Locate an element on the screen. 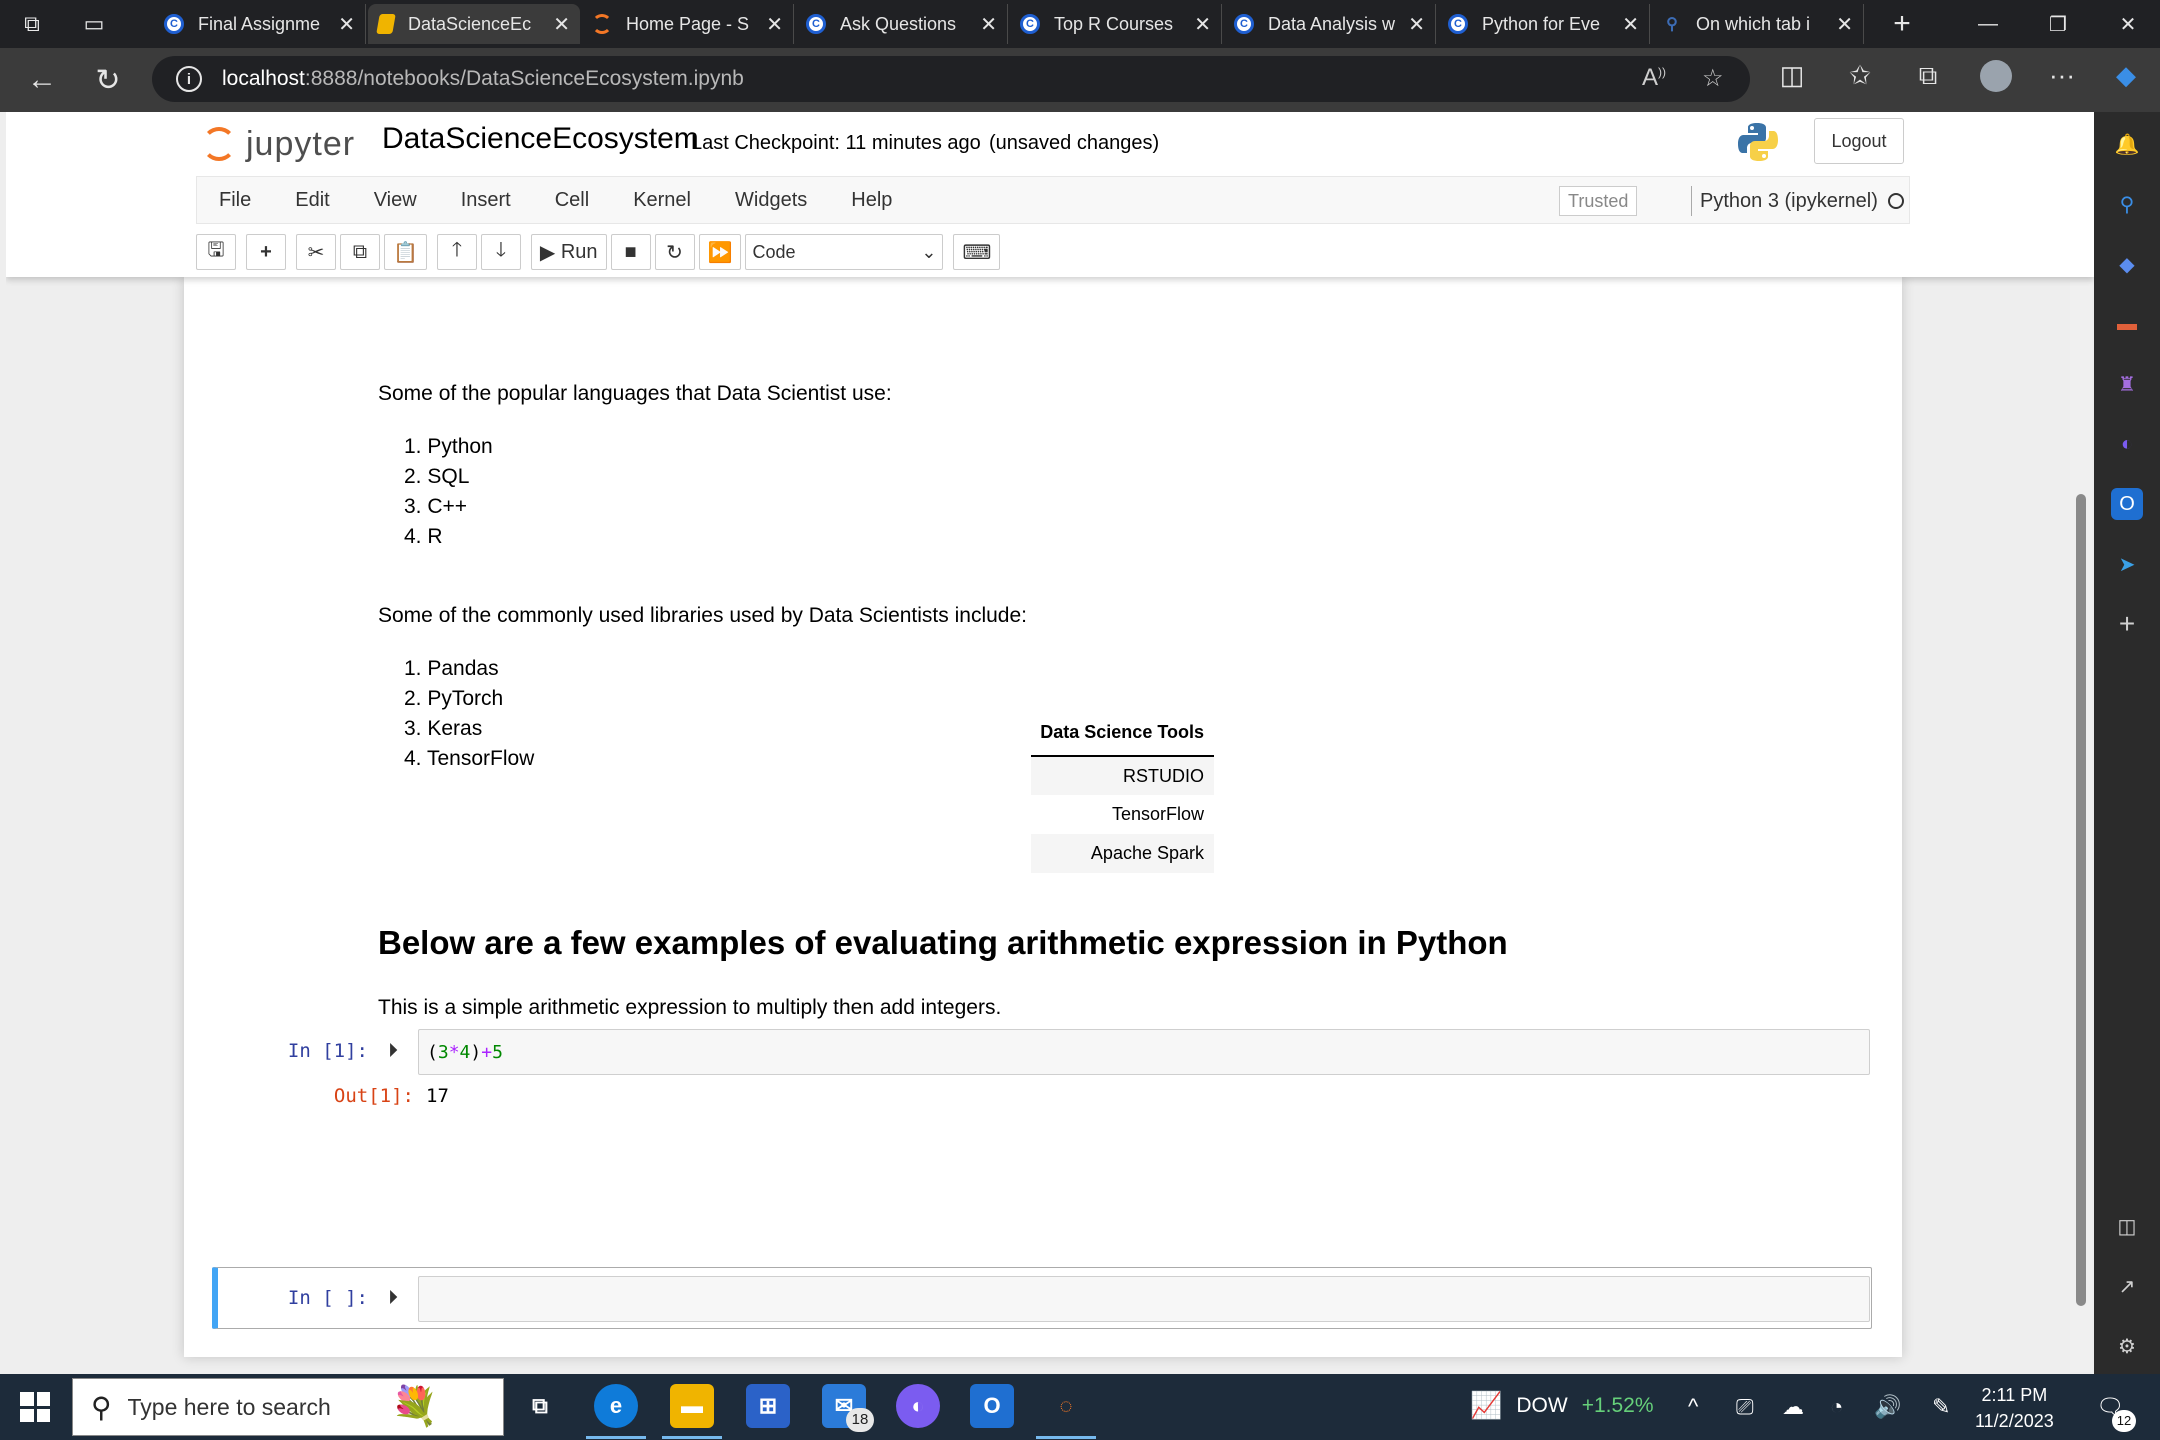 This screenshot has width=2160, height=1440. browser-tab: ⚲ On which tab i ✕ is located at coordinates (1758, 24).